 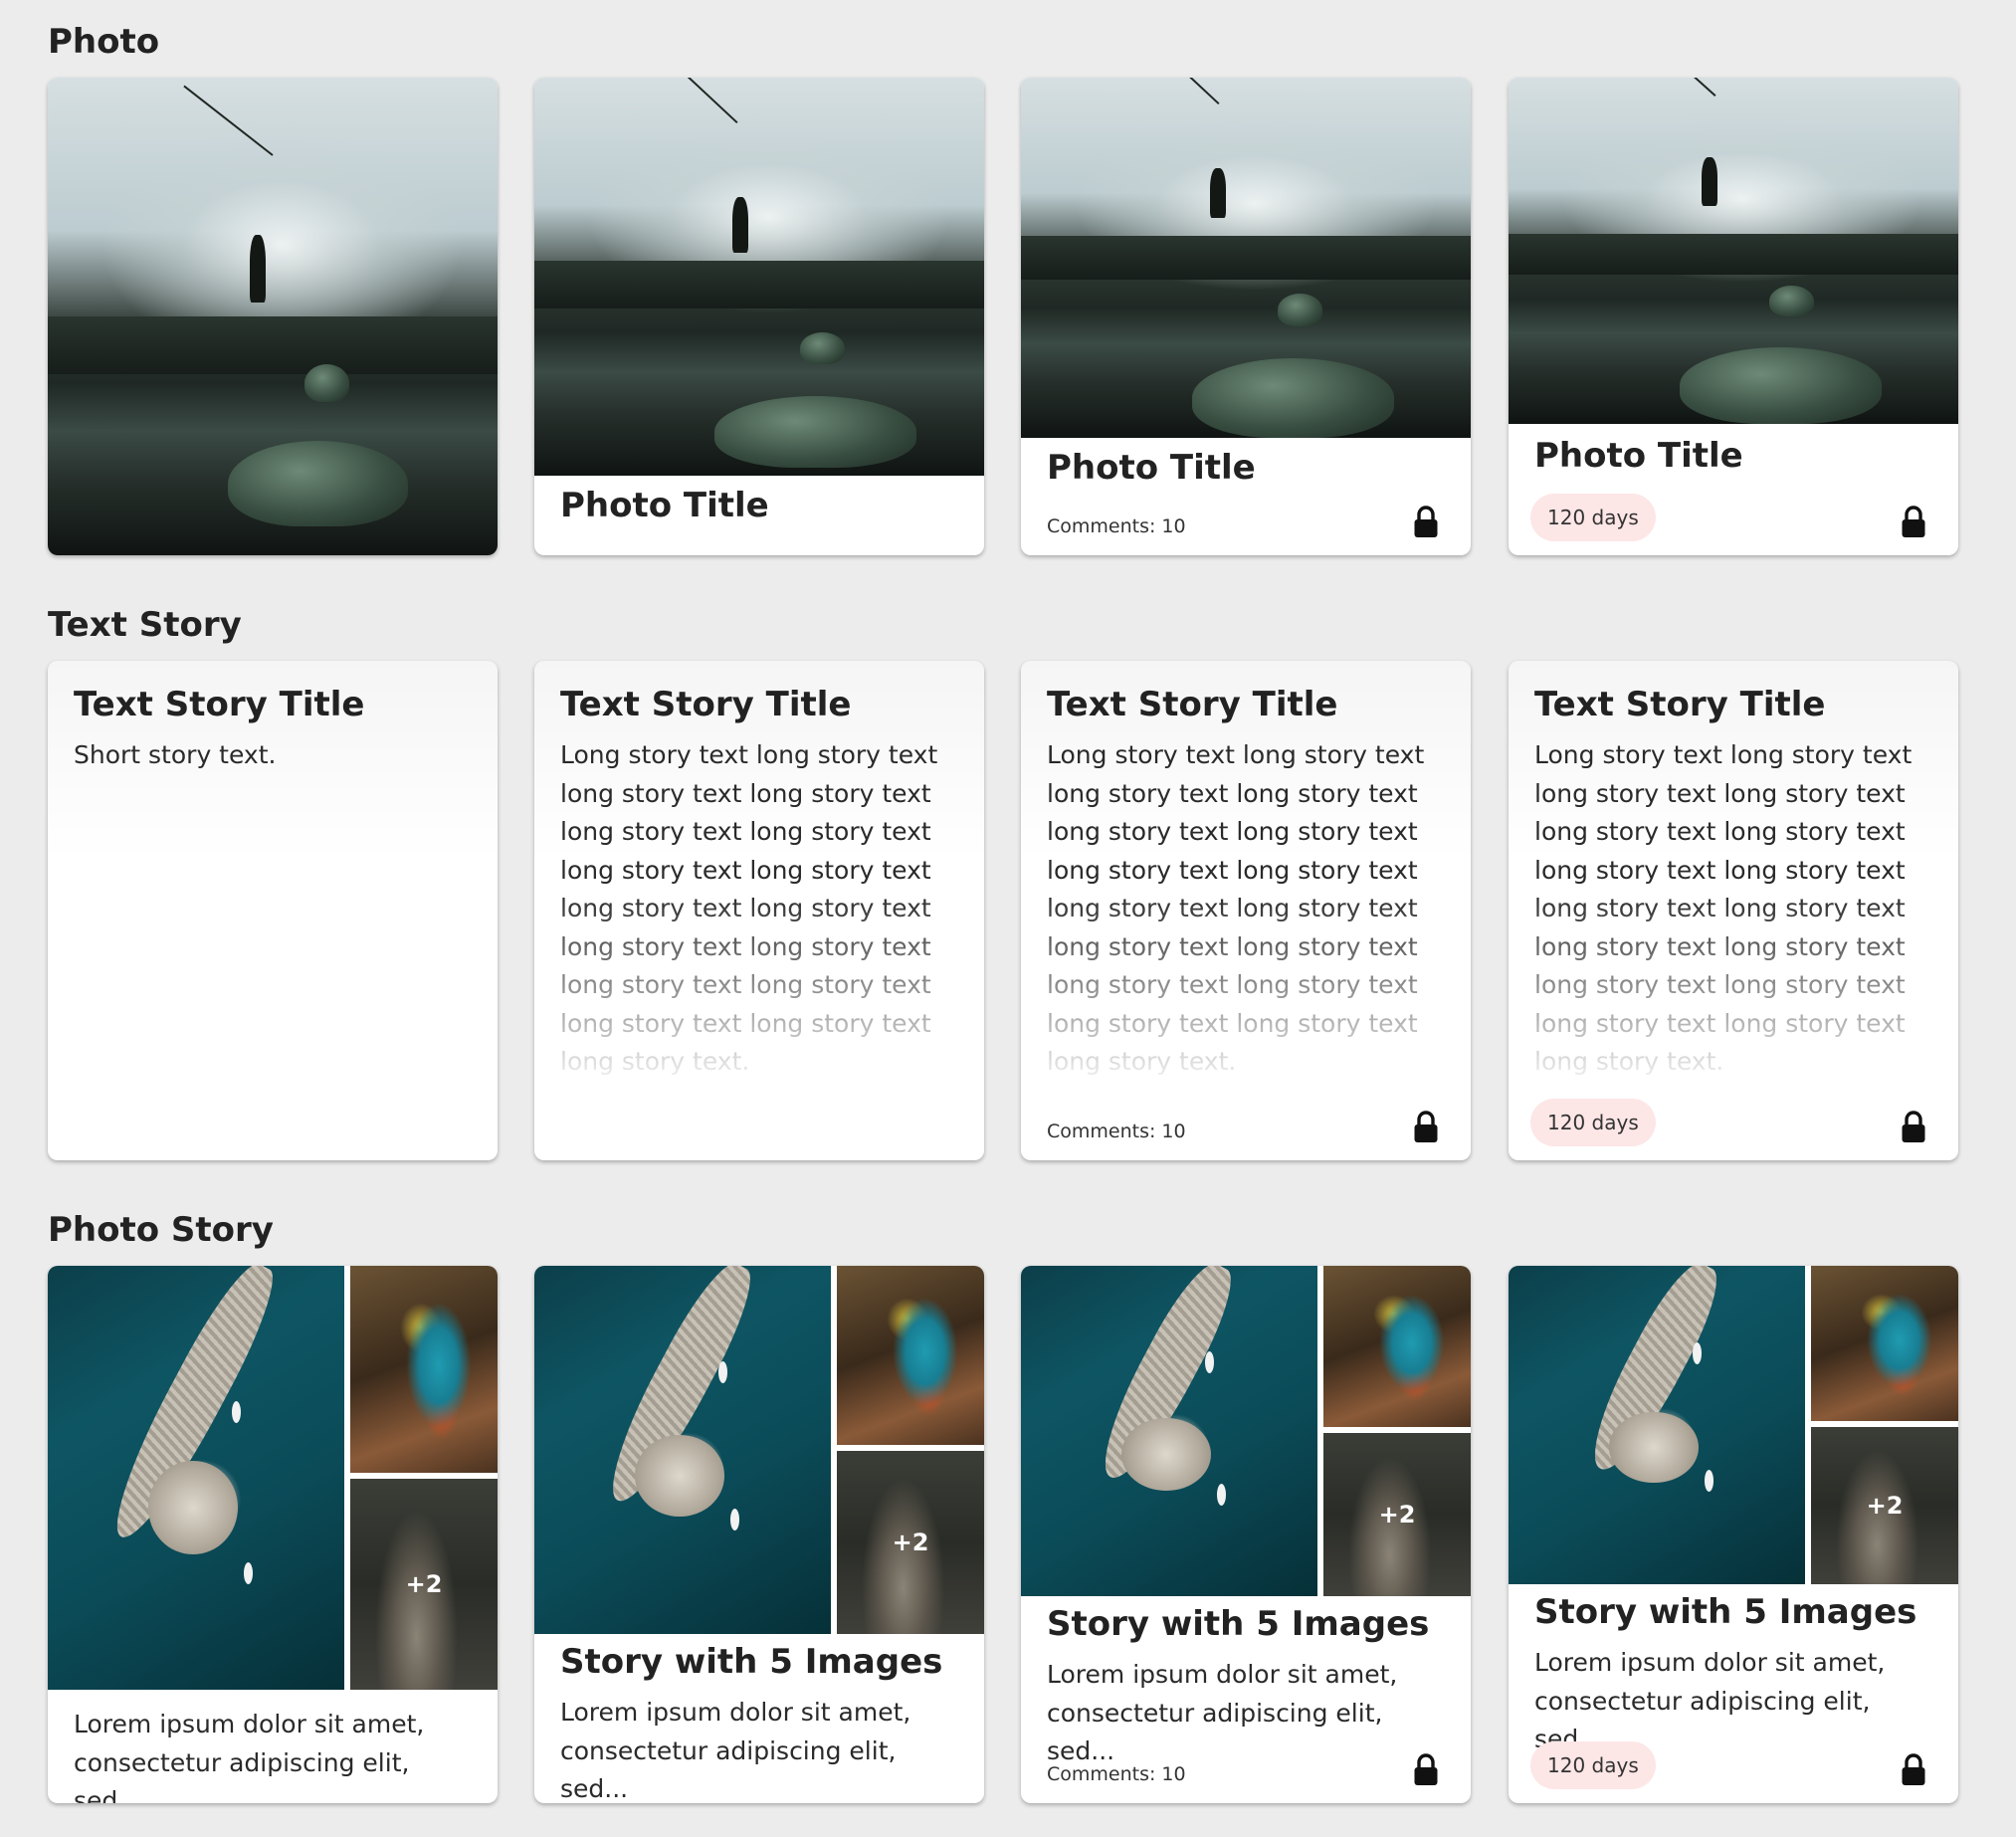 I want to click on photo-card-badge: Photo Title 120 days, so click(x=1733, y=316).